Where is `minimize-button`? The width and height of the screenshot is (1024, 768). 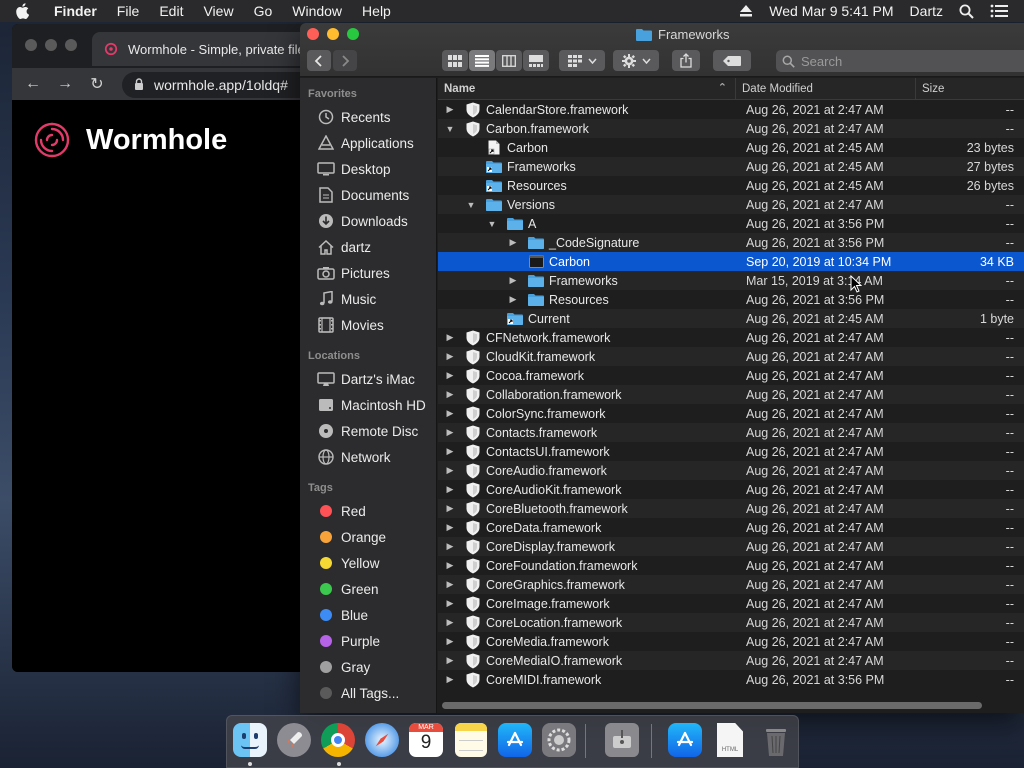
minimize-button is located at coordinates (333, 34).